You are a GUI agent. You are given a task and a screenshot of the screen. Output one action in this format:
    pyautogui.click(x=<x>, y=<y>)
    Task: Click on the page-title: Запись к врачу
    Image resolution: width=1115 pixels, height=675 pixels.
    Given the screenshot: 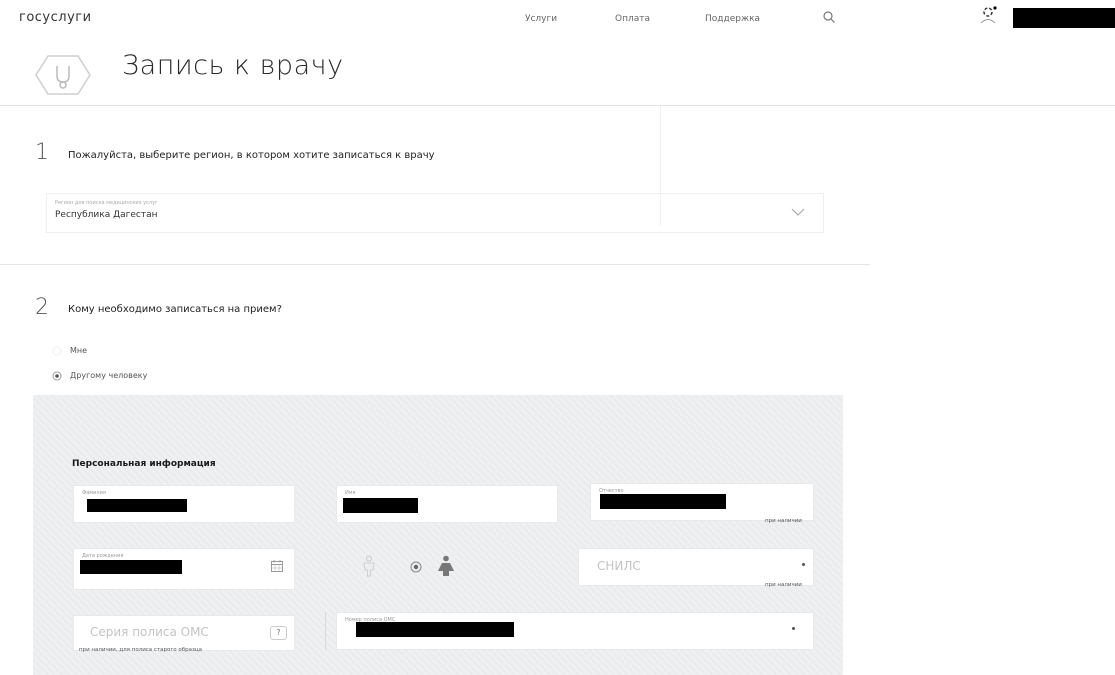 What is the action you would take?
    pyautogui.click(x=233, y=65)
    